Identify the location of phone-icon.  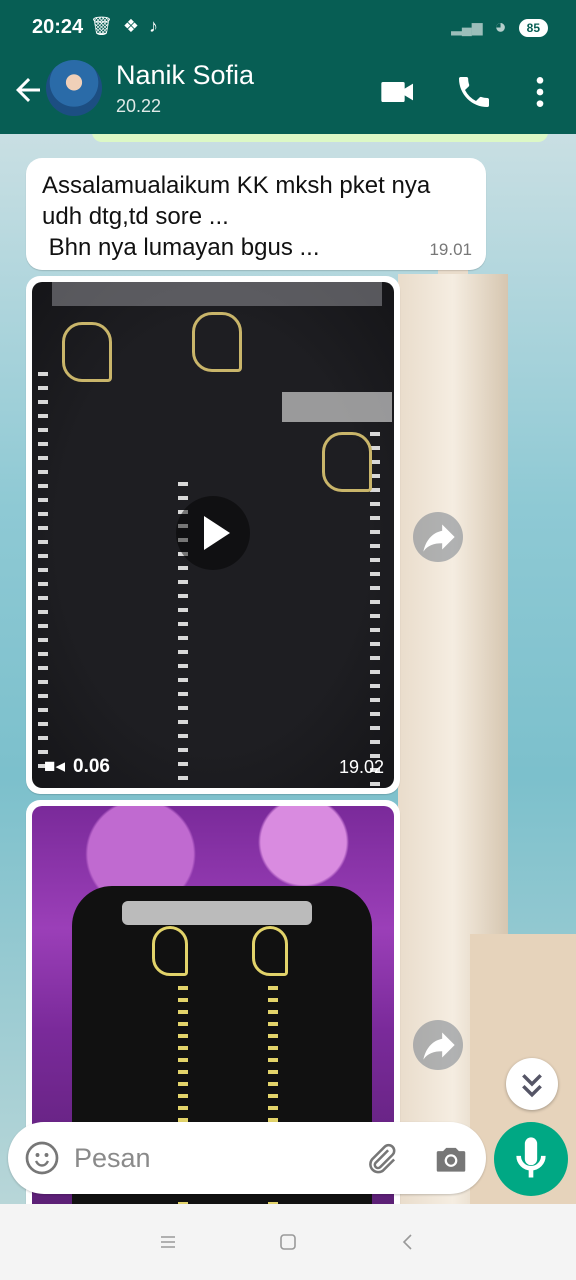
(474, 92).